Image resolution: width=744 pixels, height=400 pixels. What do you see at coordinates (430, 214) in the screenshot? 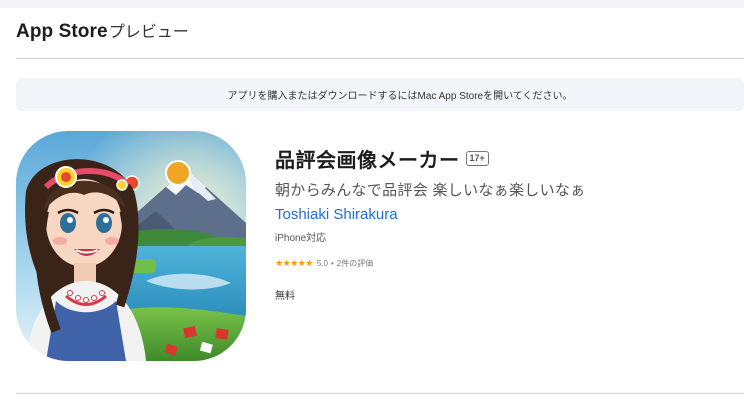
I see `developer-link: Toshiaki Shirakura` at bounding box center [430, 214].